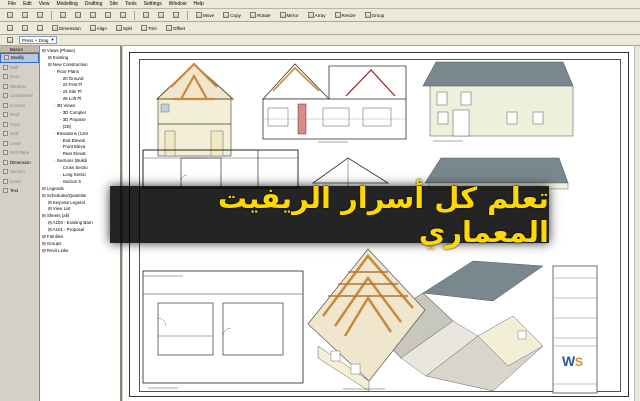 Image resolution: width=640 pixels, height=401 pixels. I want to click on browser-node-label: Front Eleva, so click(74, 147).